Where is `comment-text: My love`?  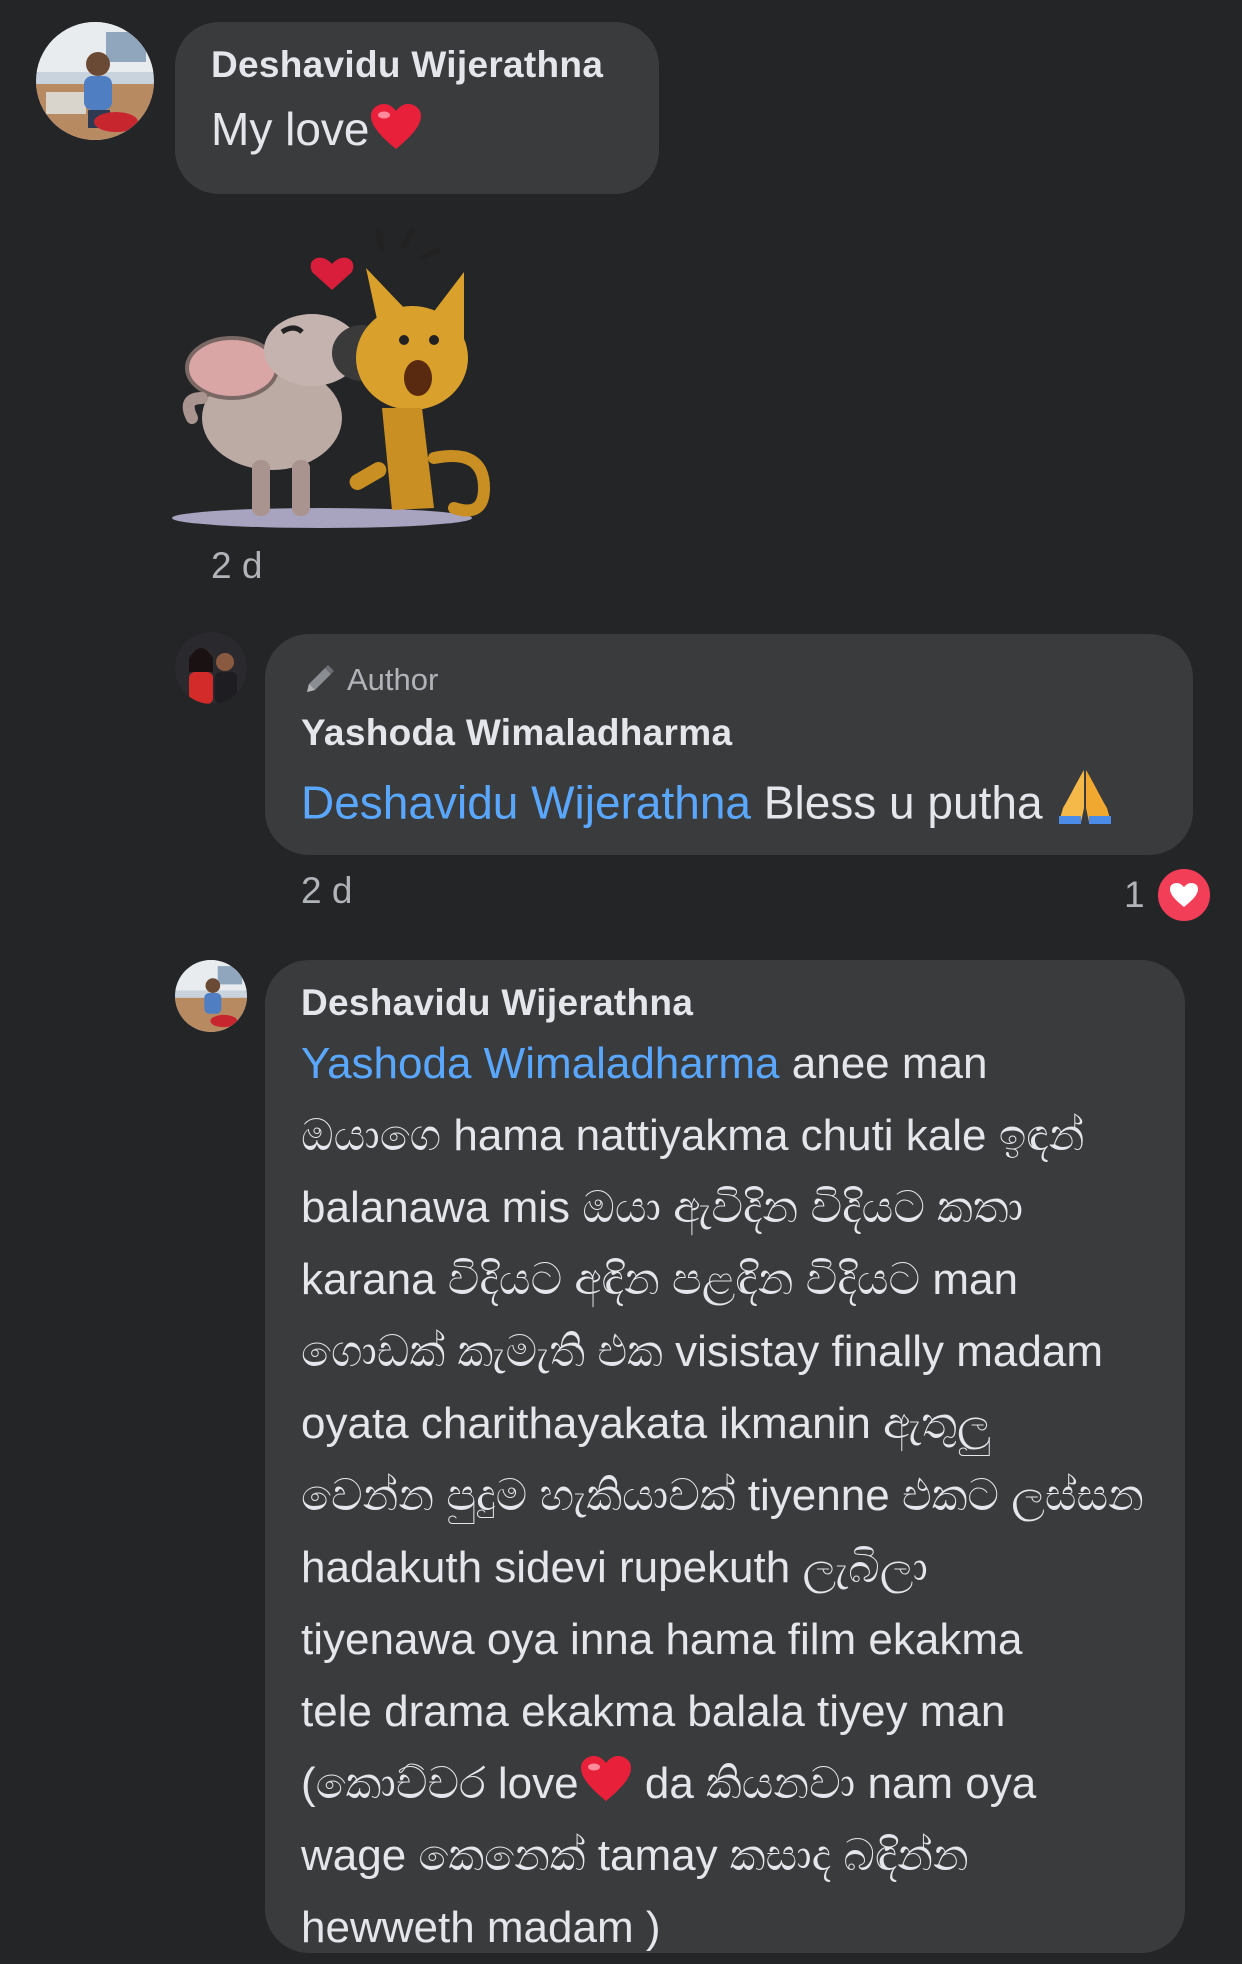 comment-text: My love is located at coordinates (417, 129).